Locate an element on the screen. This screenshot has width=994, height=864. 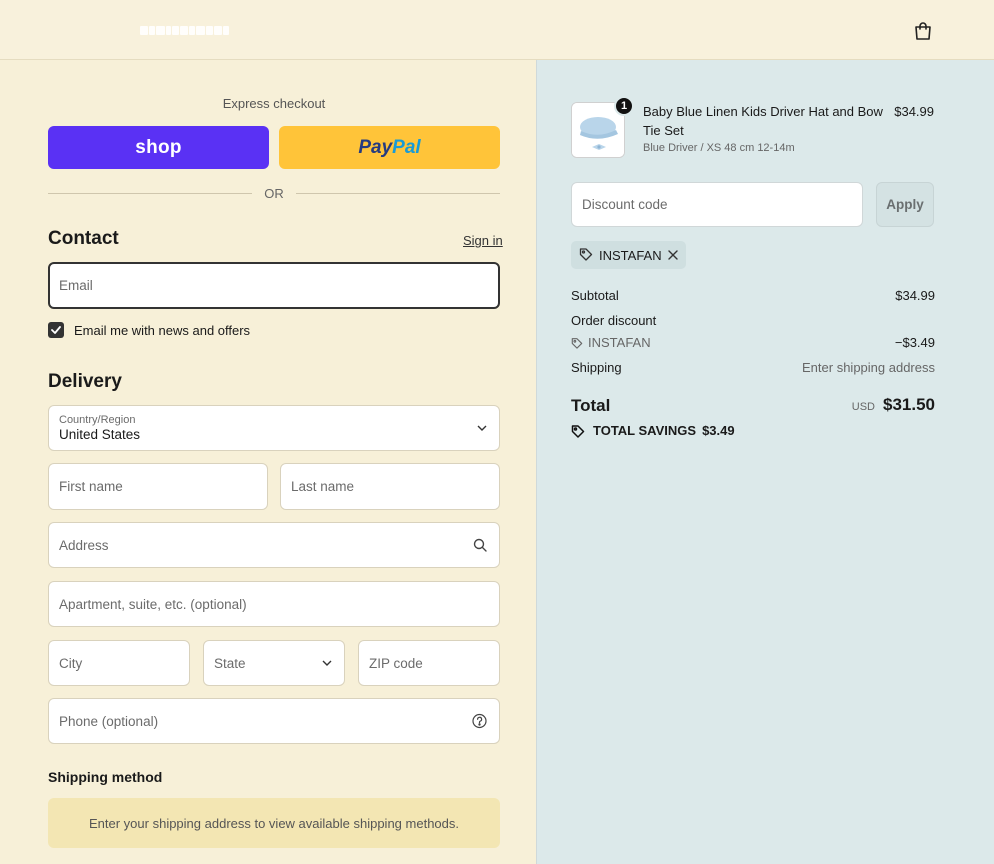
total-label: Total is located at coordinates (591, 405).